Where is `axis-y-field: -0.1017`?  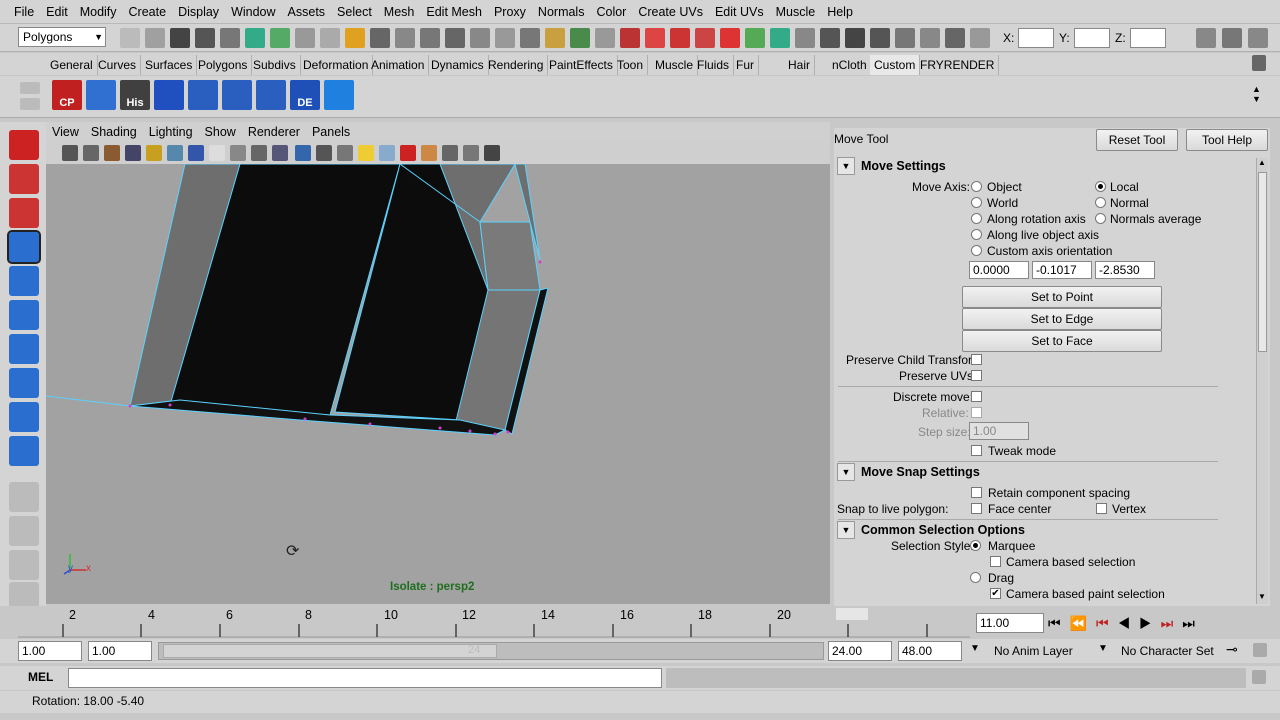
axis-y-field: -0.1017 is located at coordinates (1062, 270).